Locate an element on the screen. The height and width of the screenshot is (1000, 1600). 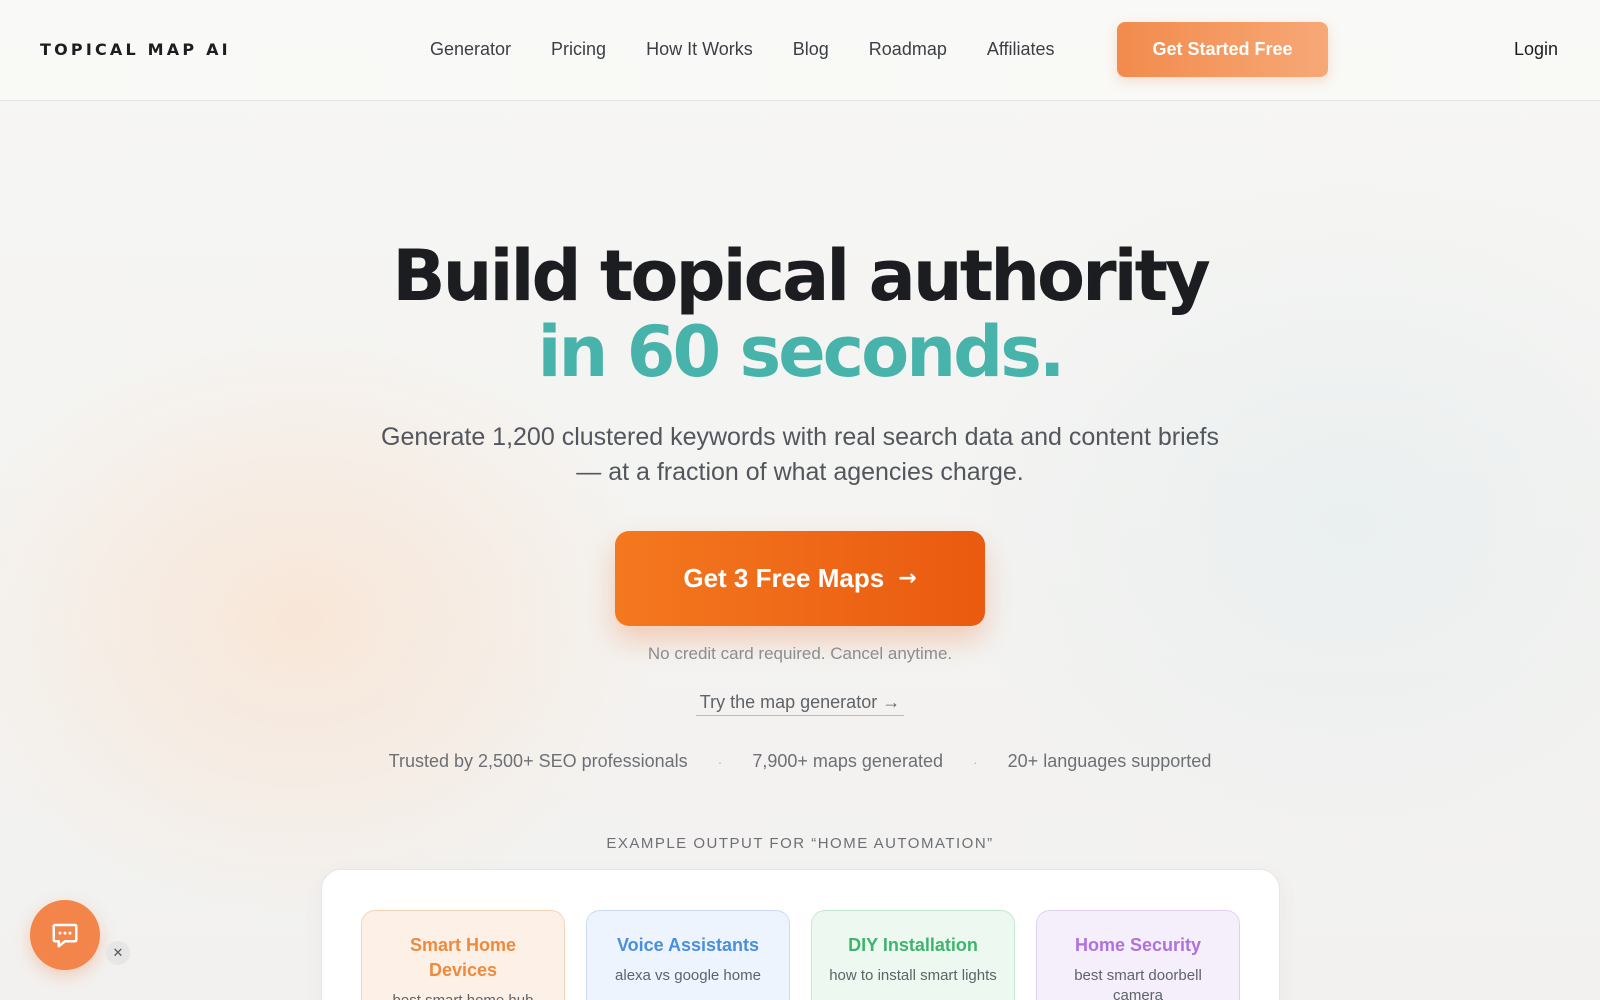
nav-link-generator: Generator is located at coordinates (470, 49).